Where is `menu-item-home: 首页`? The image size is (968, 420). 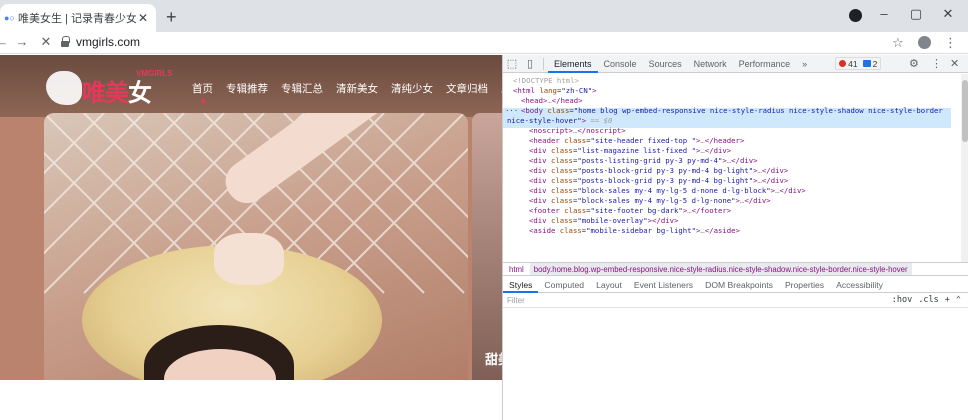 menu-item-home: 首页 is located at coordinates (202, 88).